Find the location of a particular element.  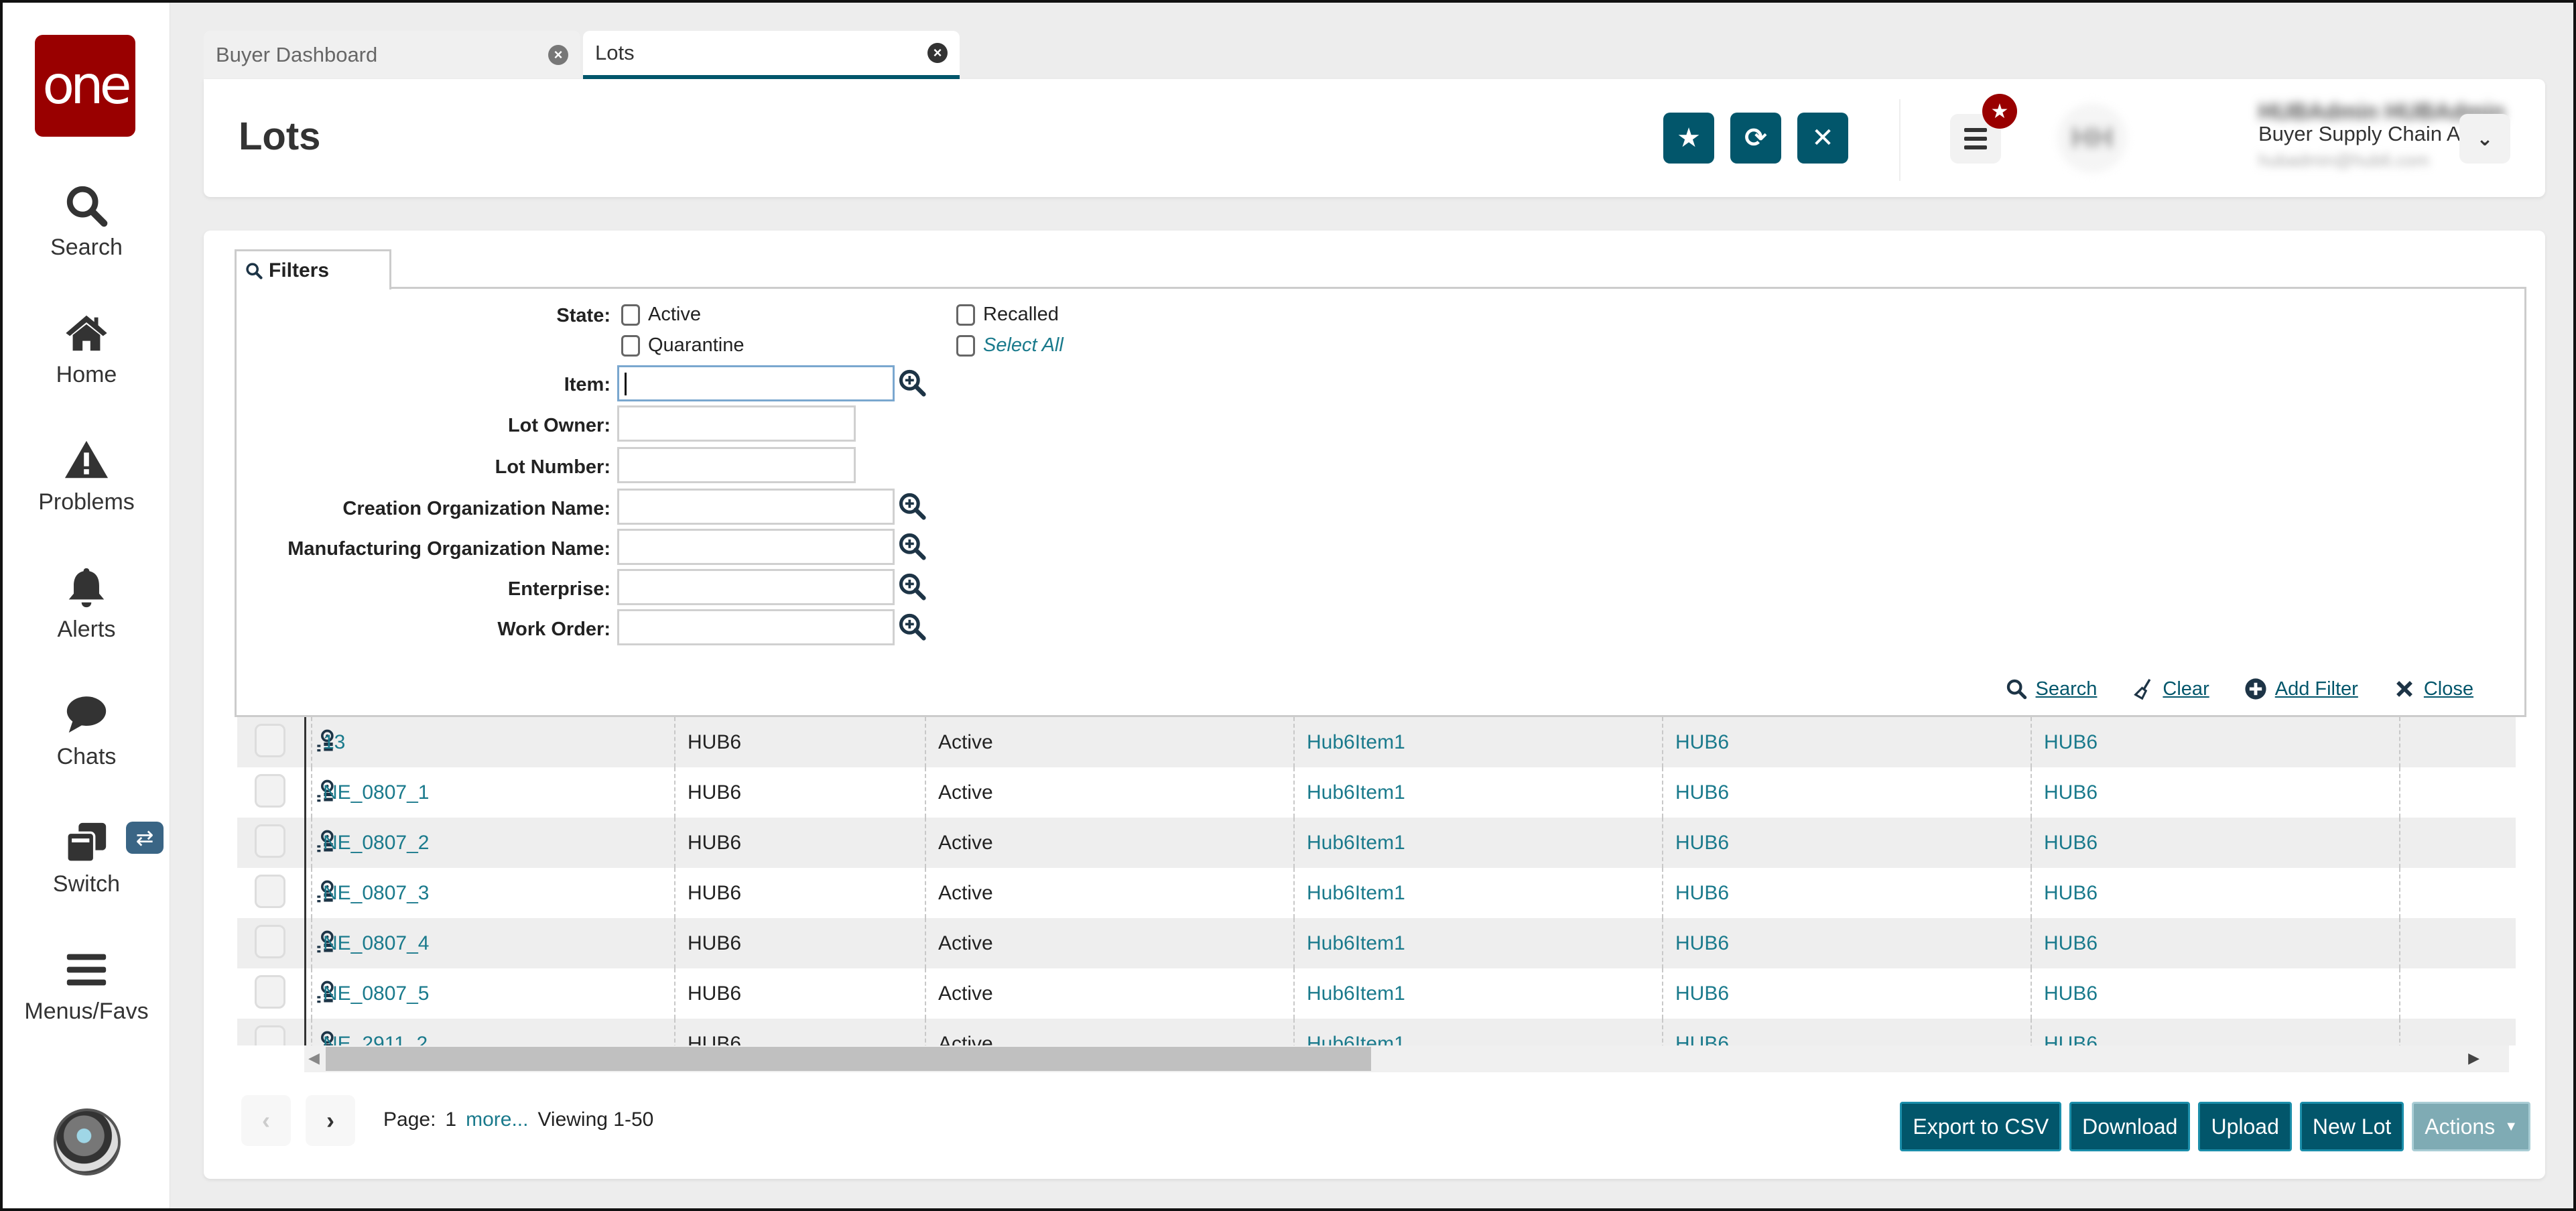

lot-number-cell: NE_0807_1 is located at coordinates (372, 792).